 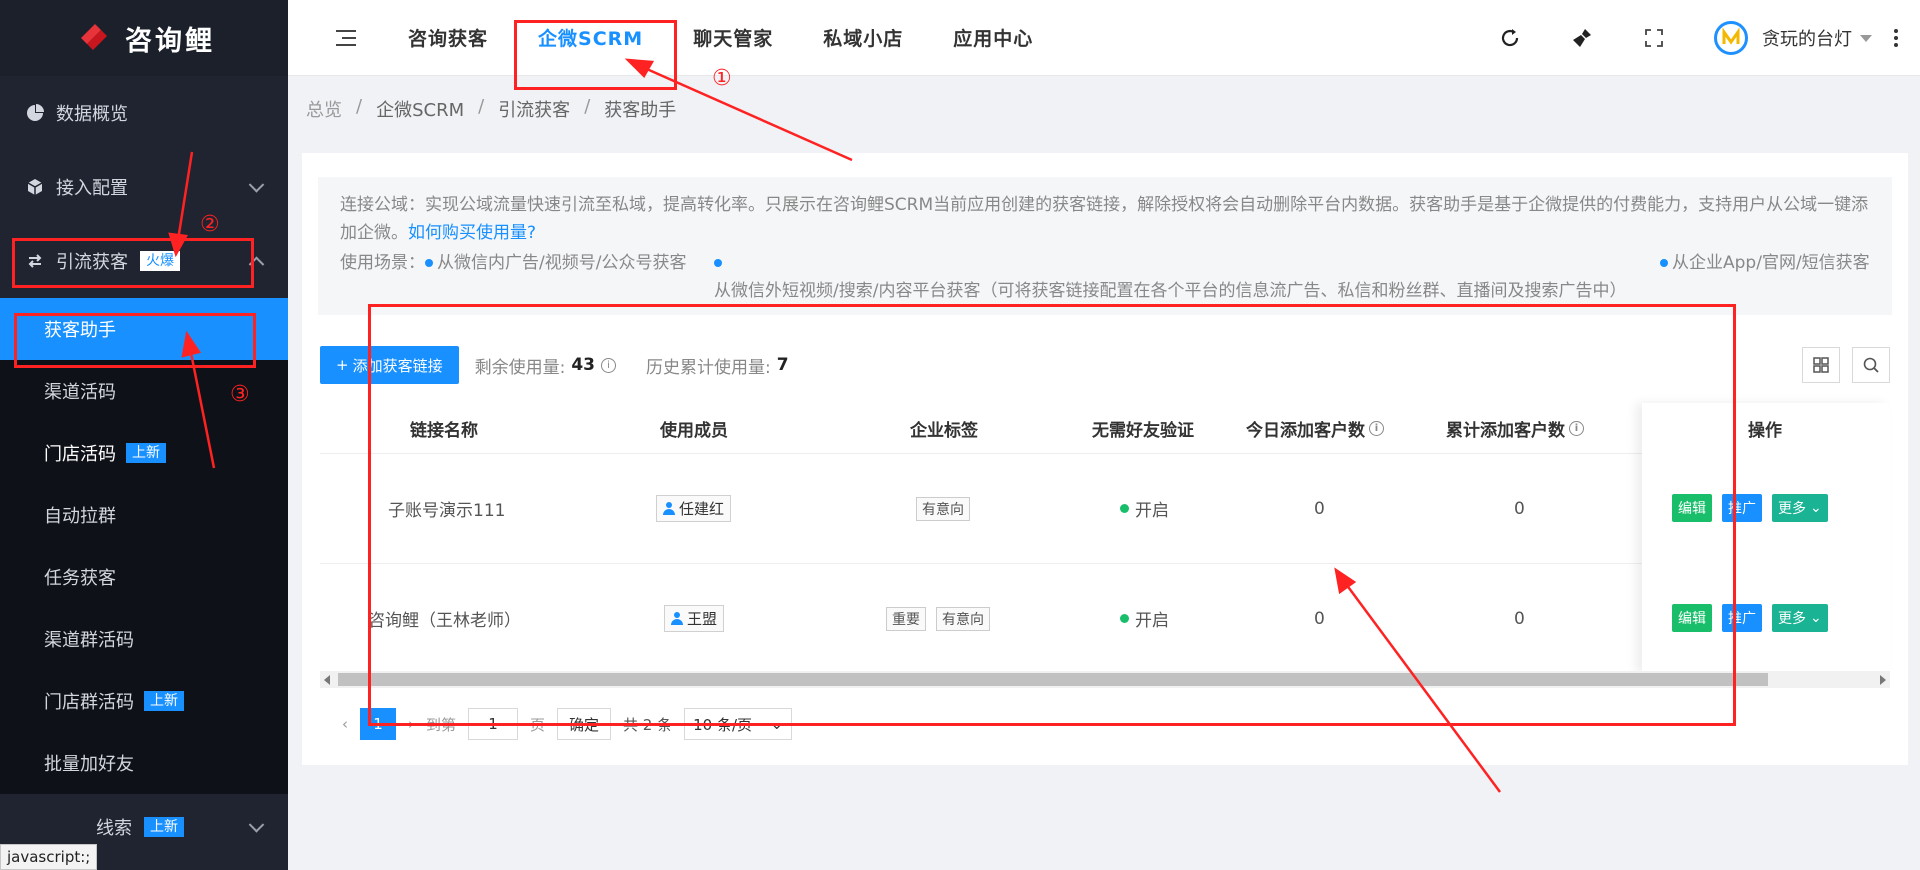 I want to click on prev-page-icon: ‹, so click(x=345, y=724).